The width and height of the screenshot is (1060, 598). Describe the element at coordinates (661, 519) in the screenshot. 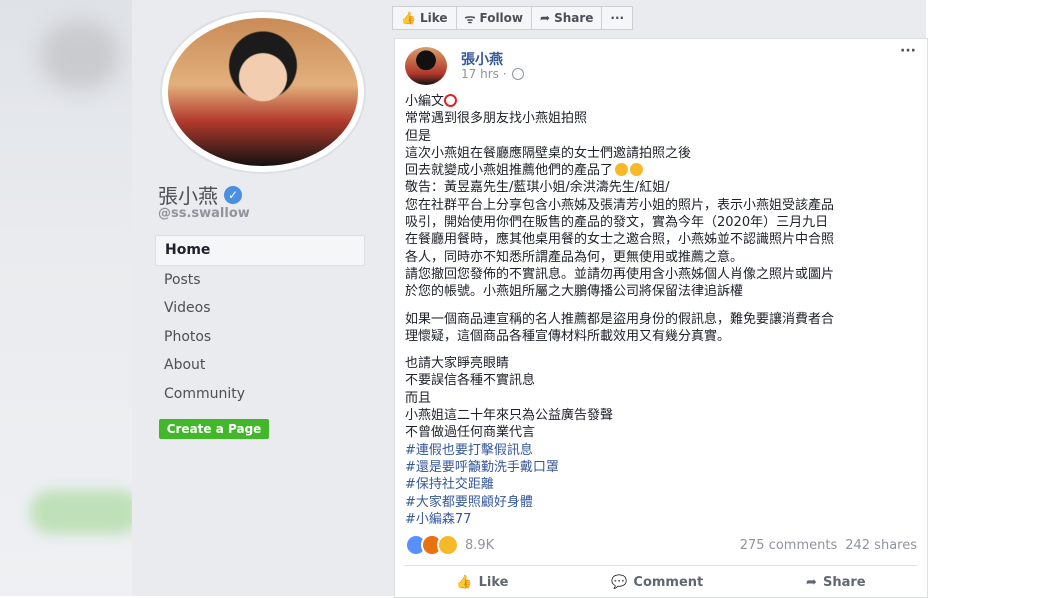

I see `hashtag-link: #小編森77` at that location.